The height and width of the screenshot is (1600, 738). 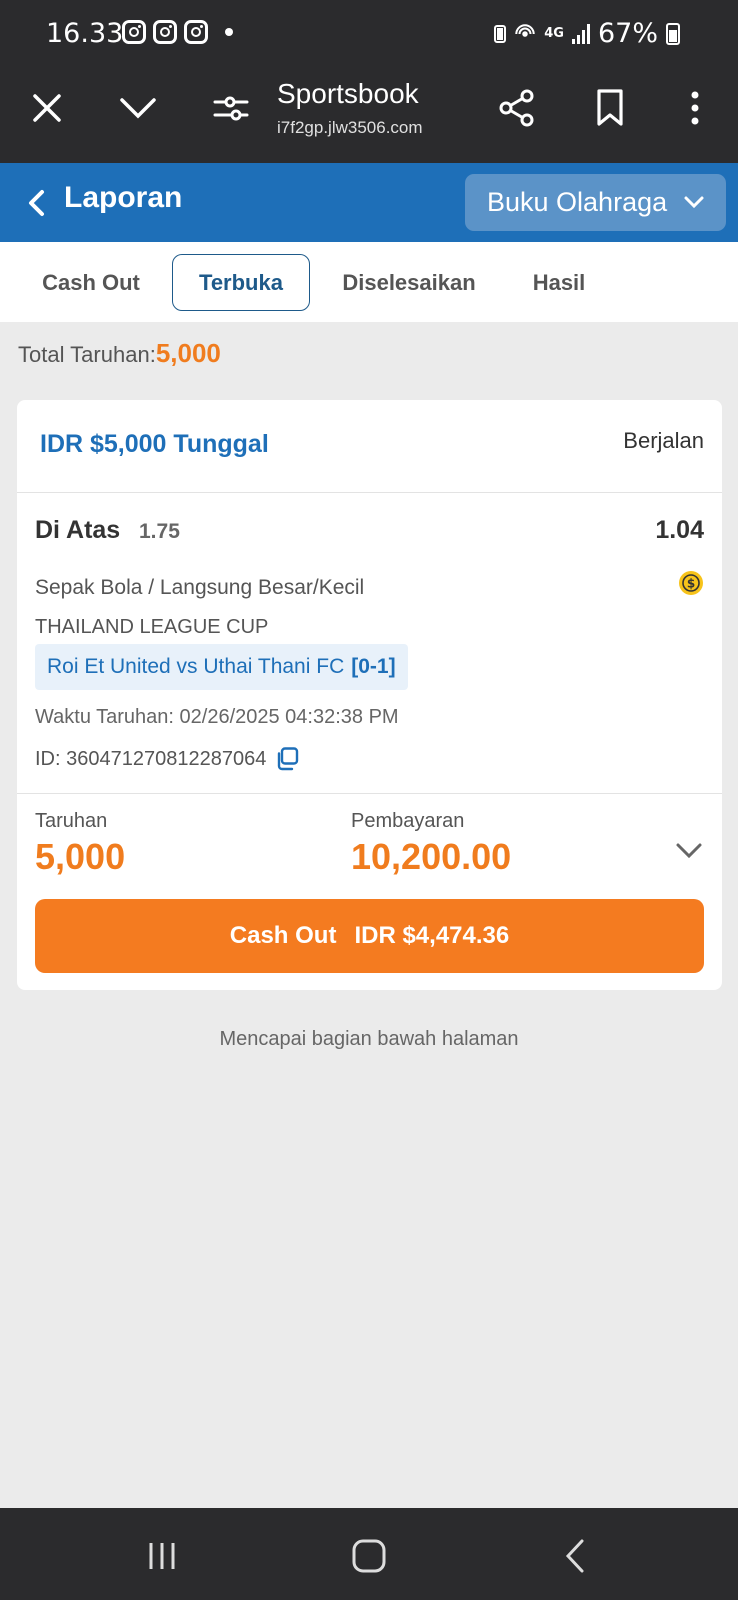 I want to click on home-icon, so click(x=369, y=1556).